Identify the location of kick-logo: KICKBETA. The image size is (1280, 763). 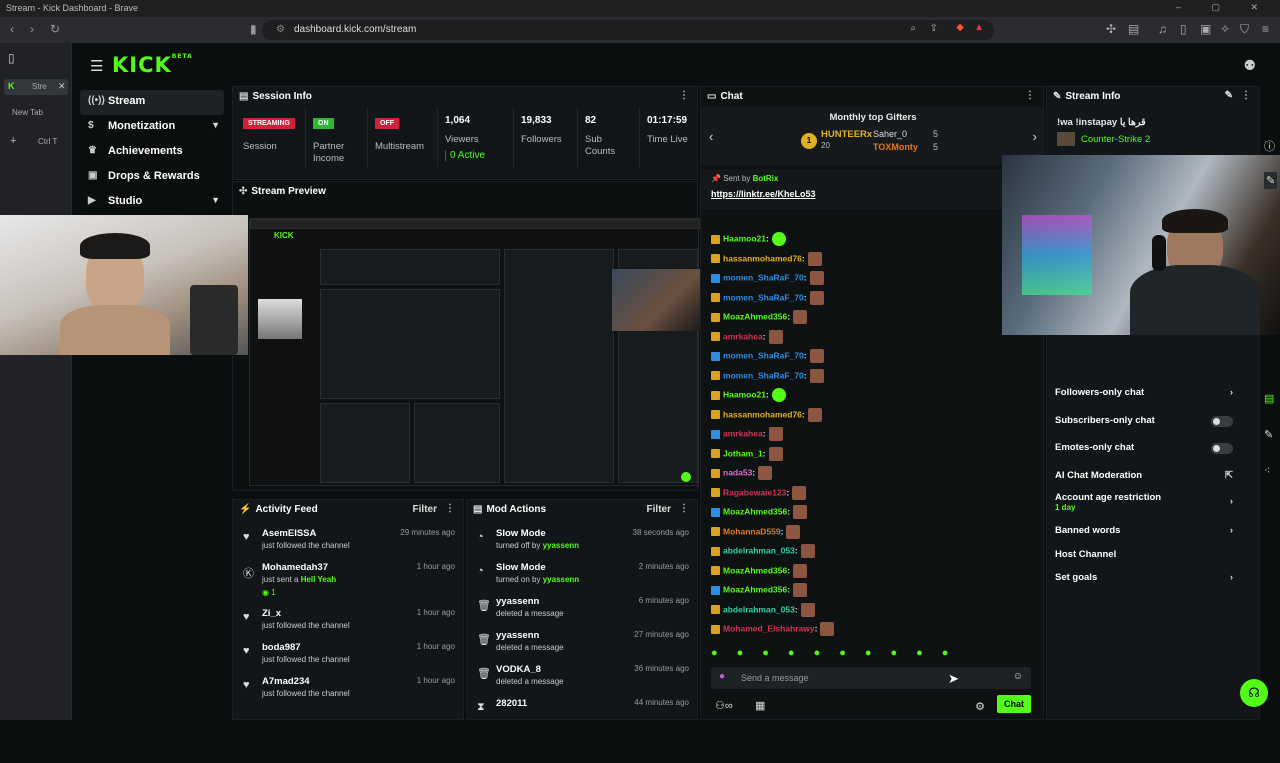
(152, 65).